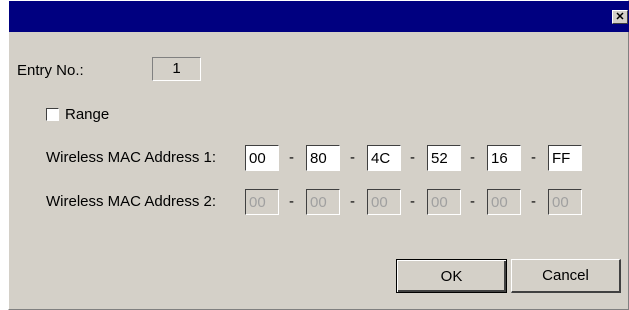 Image resolution: width=629 pixels, height=310 pixels. Describe the element at coordinates (176, 69) in the screenshot. I see `entry-no-value: 1` at that location.